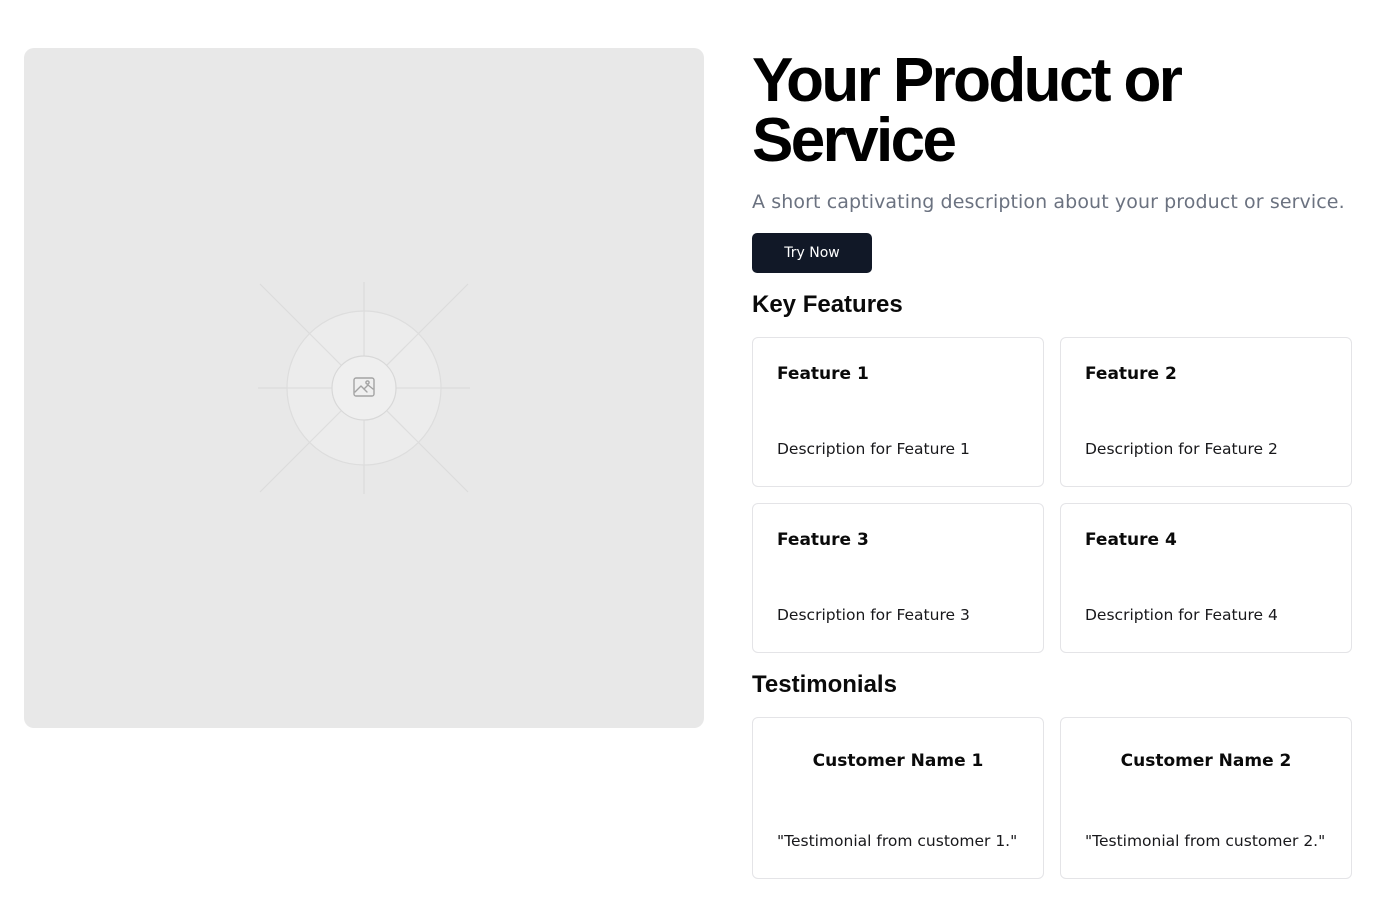 This screenshot has height=922, width=1376. I want to click on customer-name: Customer Name 1, so click(898, 761).